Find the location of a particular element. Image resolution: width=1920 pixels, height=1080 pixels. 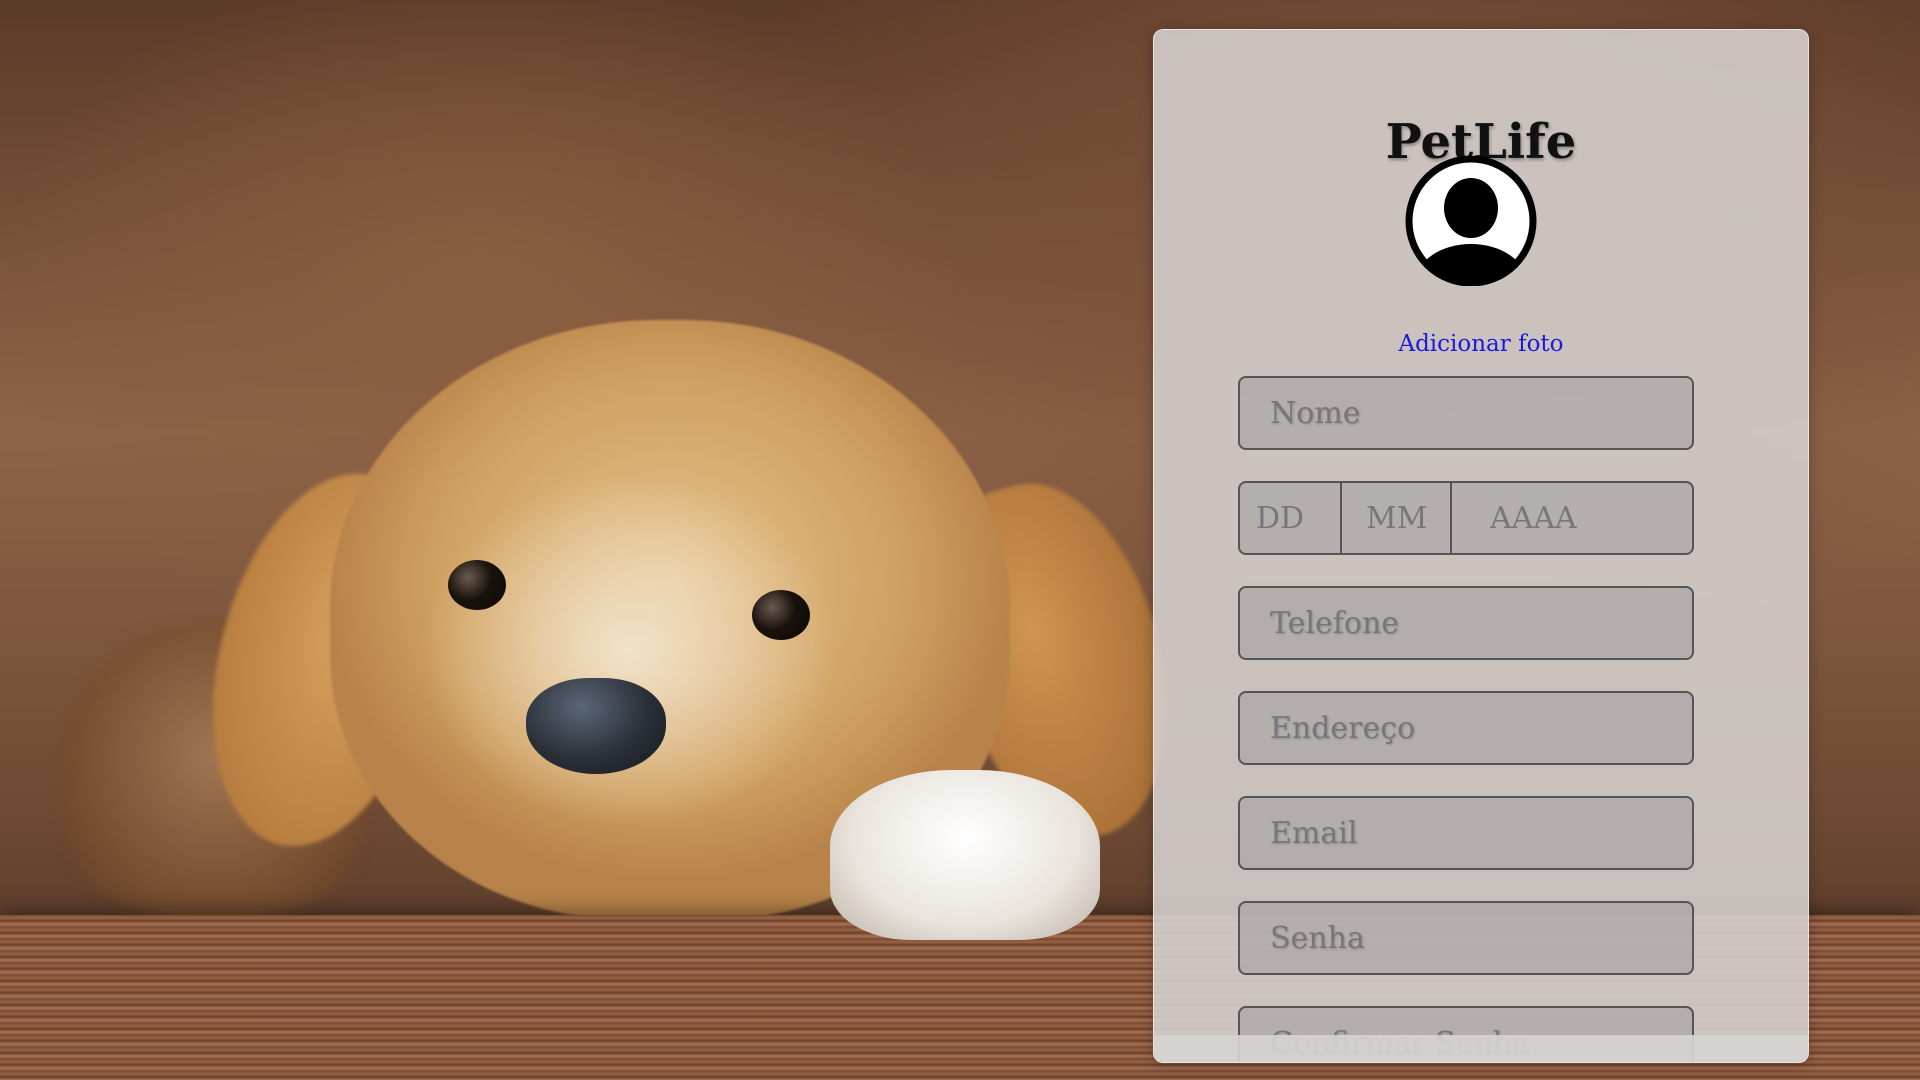

email-input is located at coordinates (1466, 833).